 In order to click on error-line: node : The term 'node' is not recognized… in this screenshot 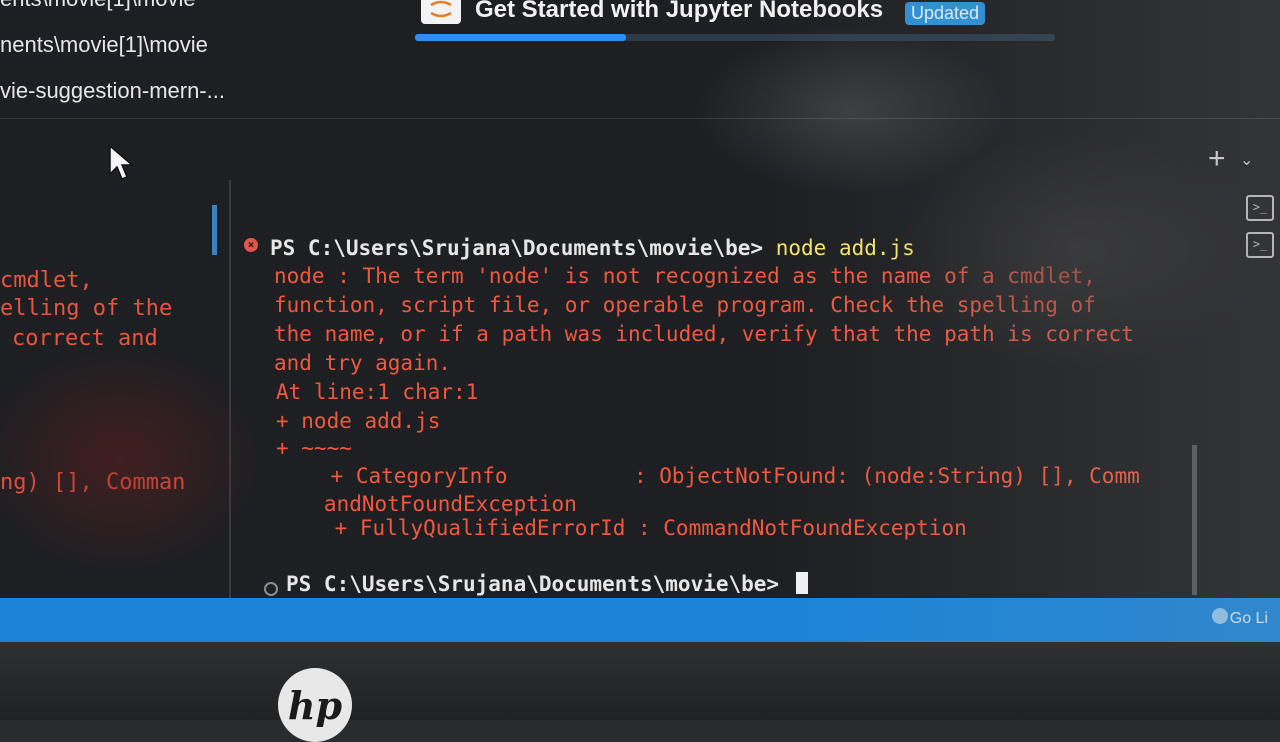, I will do `click(685, 276)`.